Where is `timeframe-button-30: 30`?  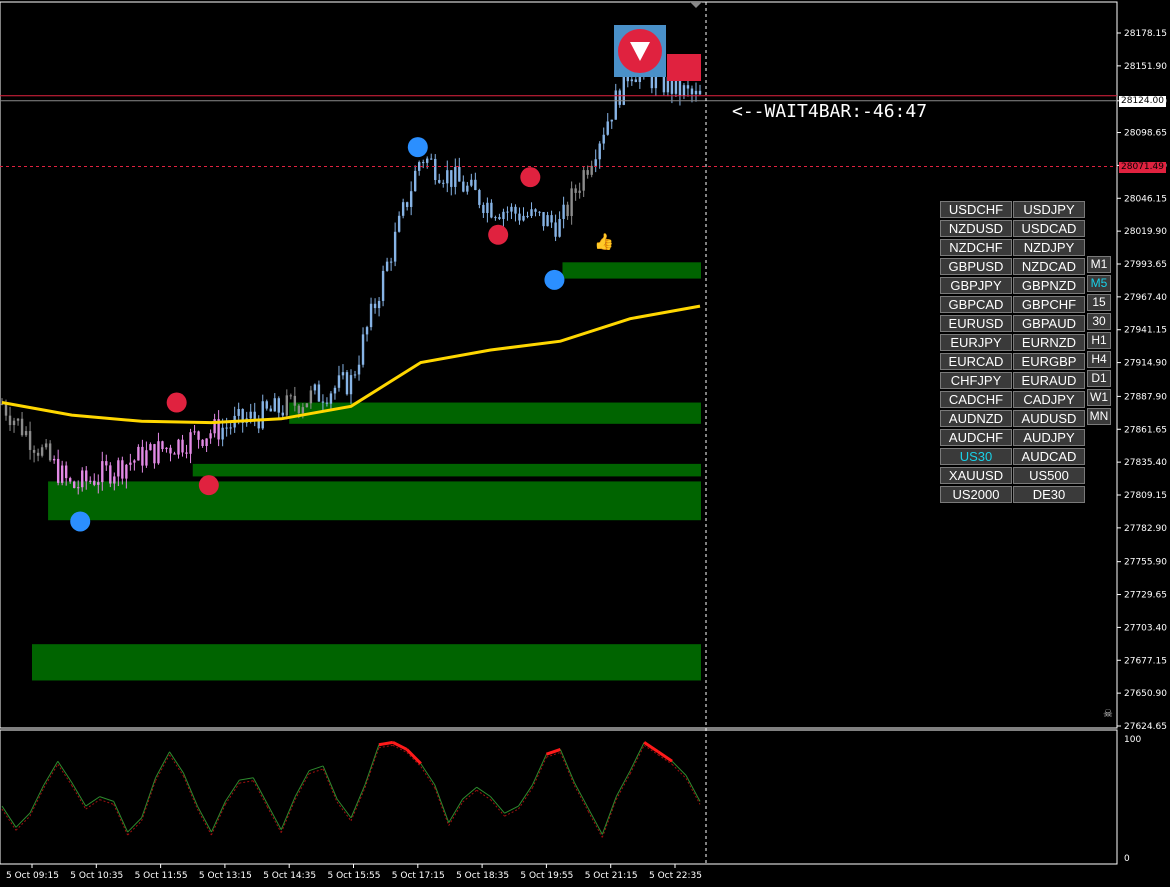
timeframe-button-30: 30 is located at coordinates (1099, 321).